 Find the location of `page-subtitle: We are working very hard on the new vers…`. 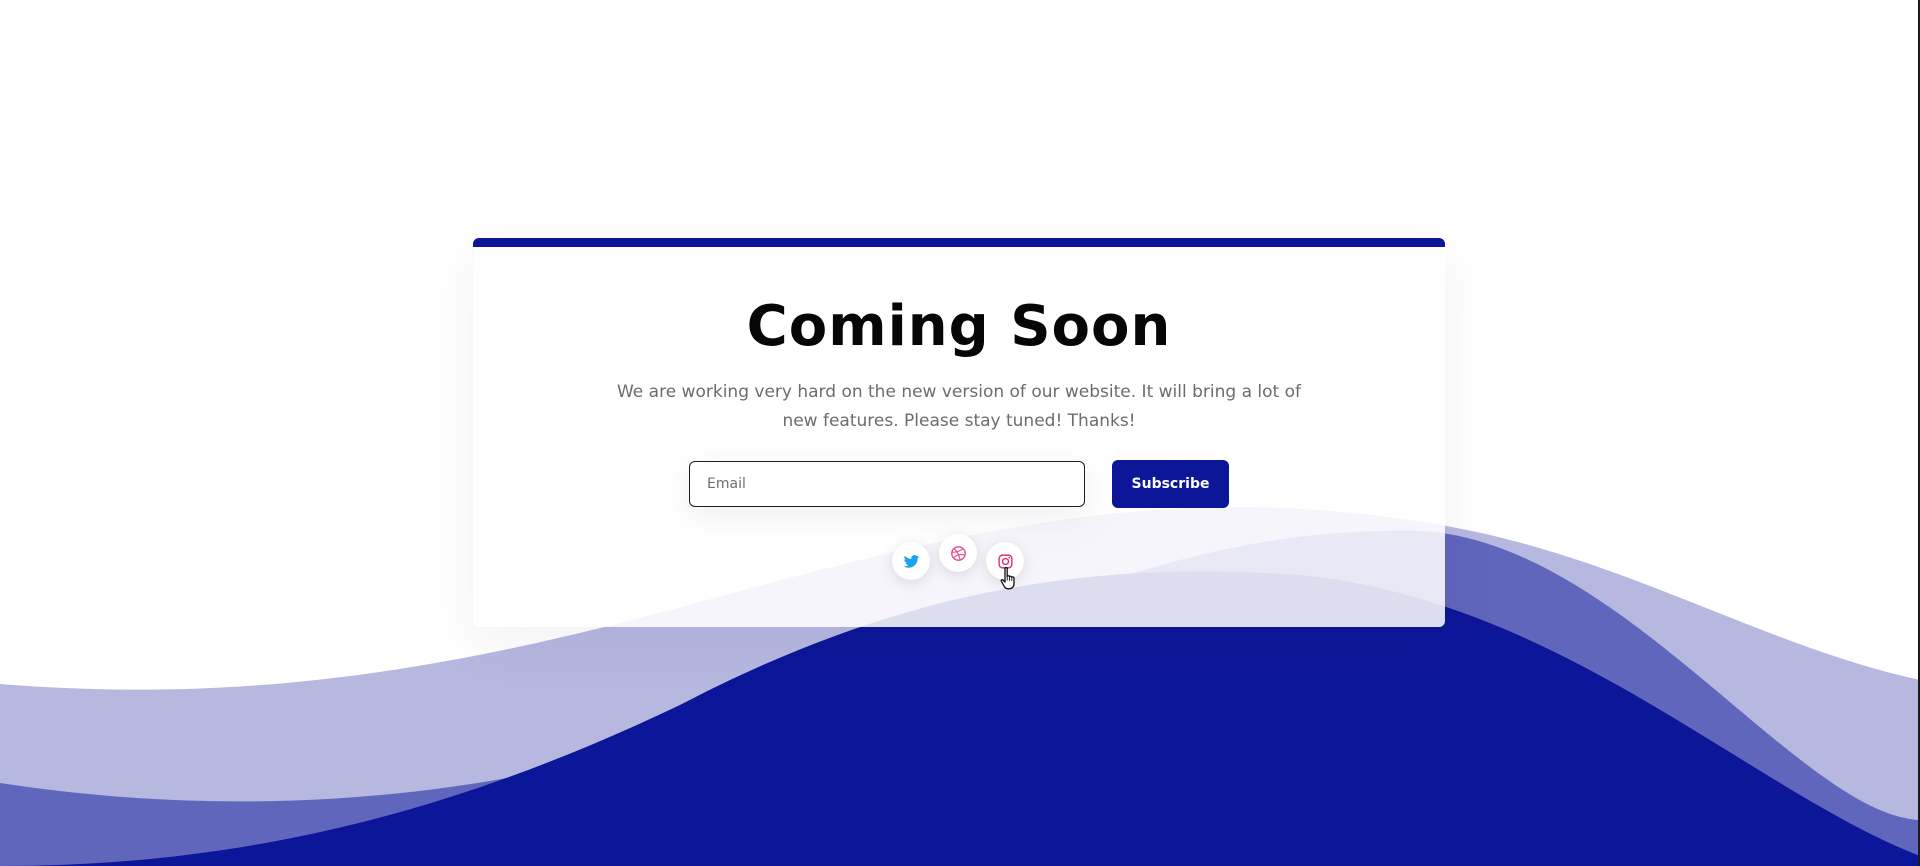

page-subtitle: We are working very hard on the new vers… is located at coordinates (958, 406).